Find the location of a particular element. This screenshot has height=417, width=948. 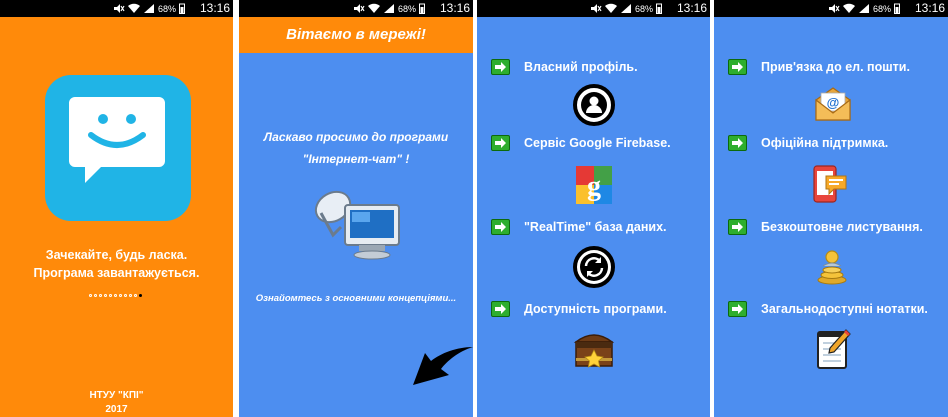

feature-row: Власний профіль. is located at coordinates (564, 67).